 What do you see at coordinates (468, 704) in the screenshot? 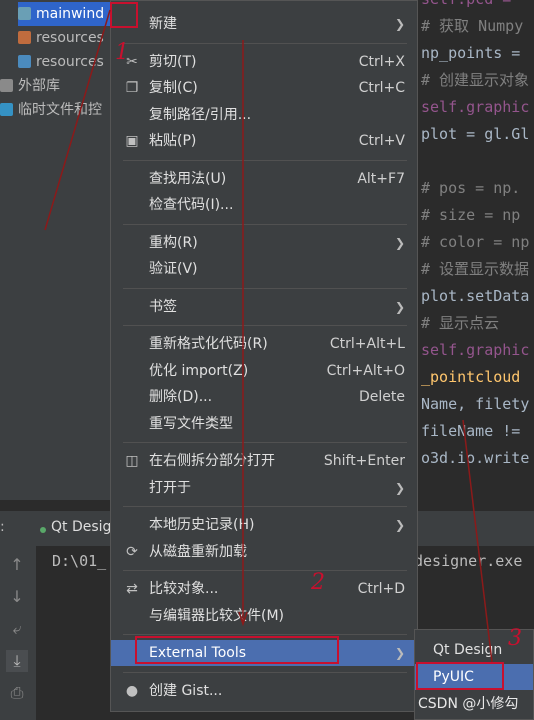
I see `watermark: CSDN @小修勾` at bounding box center [468, 704].